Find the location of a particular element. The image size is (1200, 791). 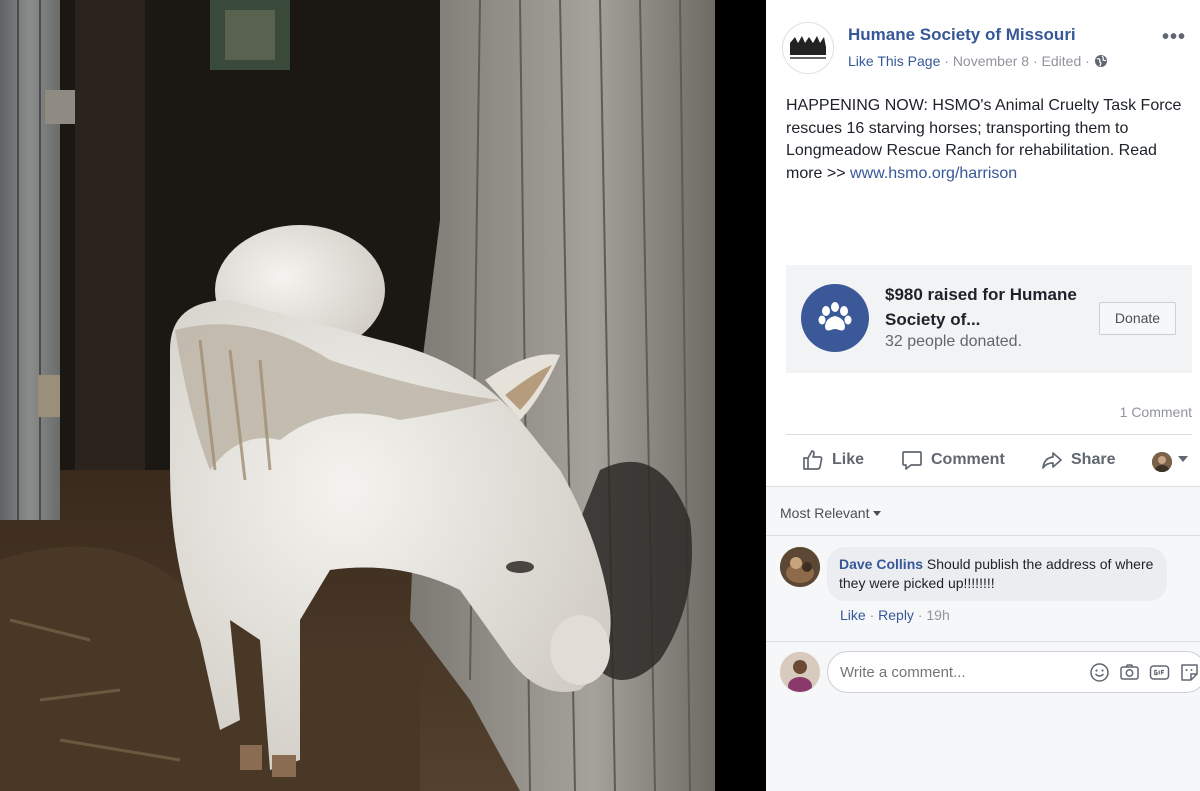

comment-sort-dropdown: Most Relevant is located at coordinates (831, 513).